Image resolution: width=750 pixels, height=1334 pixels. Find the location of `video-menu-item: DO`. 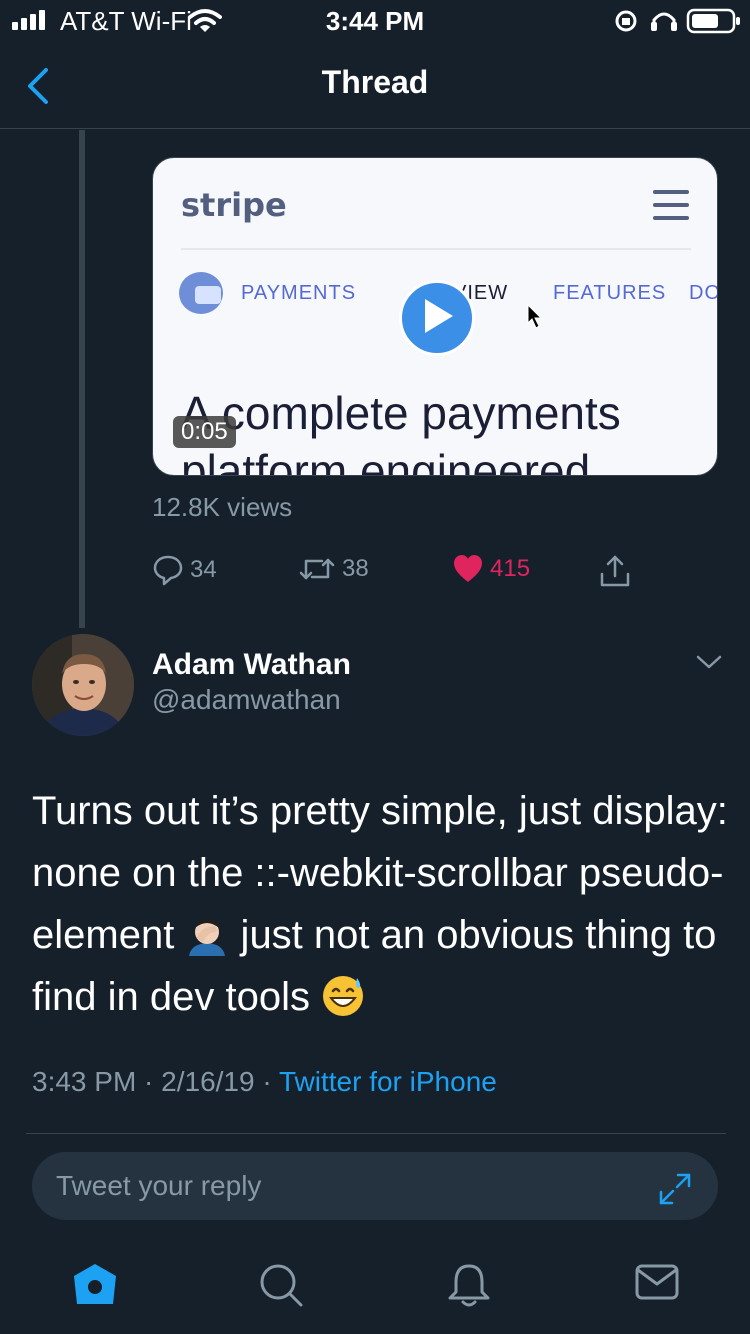

video-menu-item: DO is located at coordinates (703, 293).